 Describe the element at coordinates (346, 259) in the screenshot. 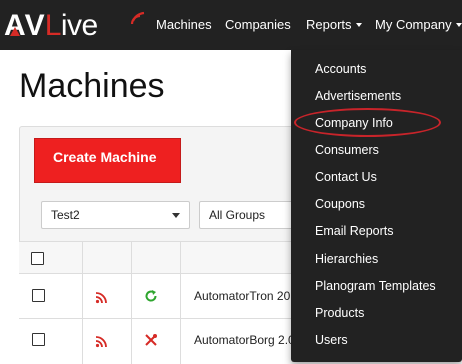

I see `menu-item-hierarchies: Hierarchies` at that location.